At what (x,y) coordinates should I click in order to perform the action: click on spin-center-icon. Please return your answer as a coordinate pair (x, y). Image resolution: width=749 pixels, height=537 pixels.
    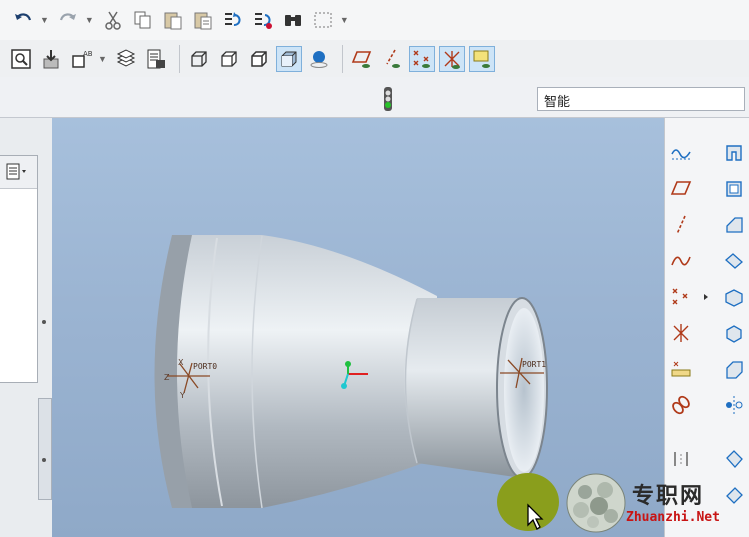
    Looking at the image, I should click on (319, 59).